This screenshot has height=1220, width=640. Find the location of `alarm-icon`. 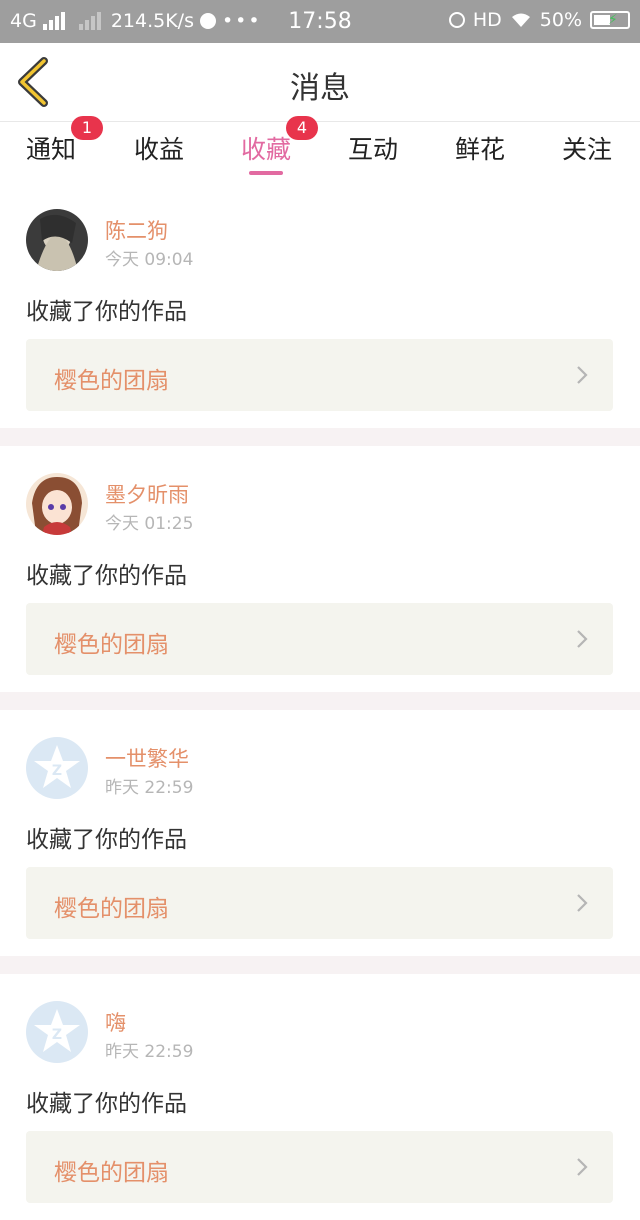

alarm-icon is located at coordinates (456, 20).